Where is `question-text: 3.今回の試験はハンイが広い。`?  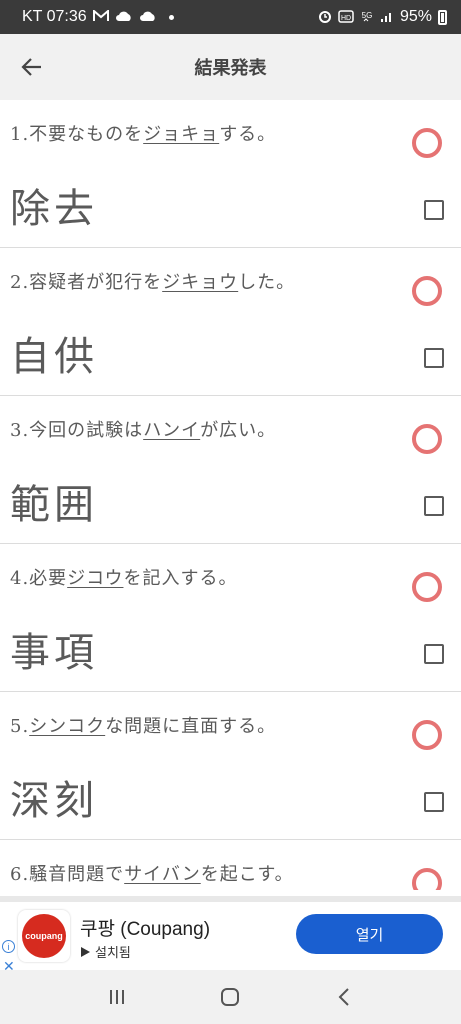 question-text: 3.今回の試験はハンイが広い。 is located at coordinates (143, 430).